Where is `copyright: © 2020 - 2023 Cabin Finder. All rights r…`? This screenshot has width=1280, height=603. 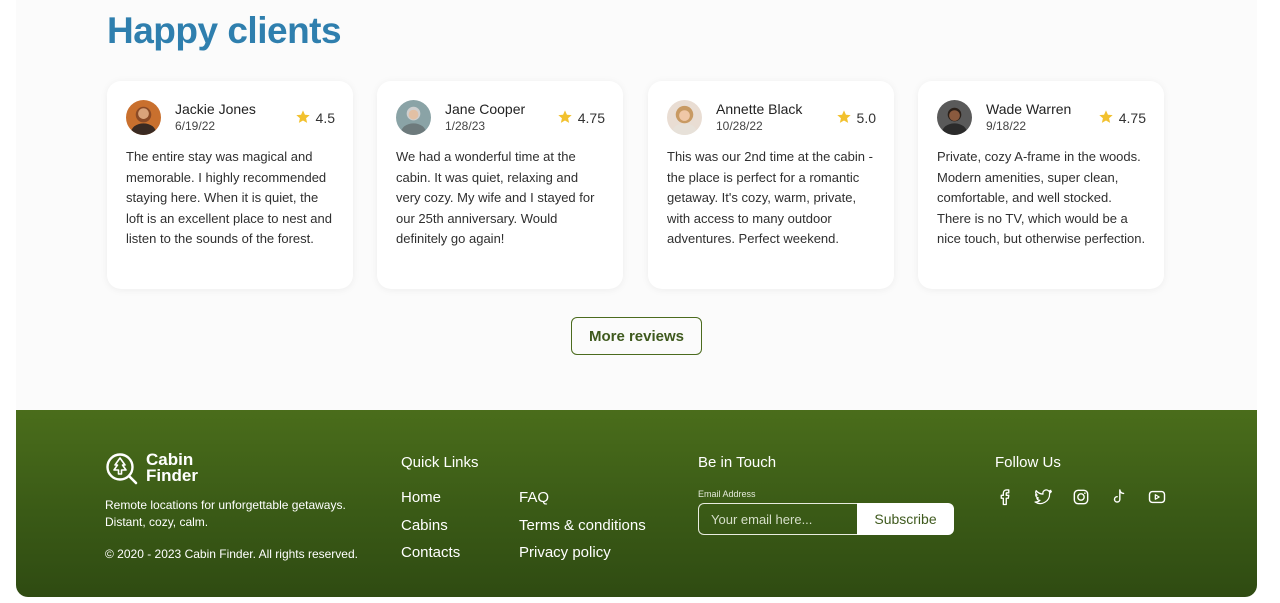 copyright: © 2020 - 2023 Cabin Finder. All rights r… is located at coordinates (231, 554).